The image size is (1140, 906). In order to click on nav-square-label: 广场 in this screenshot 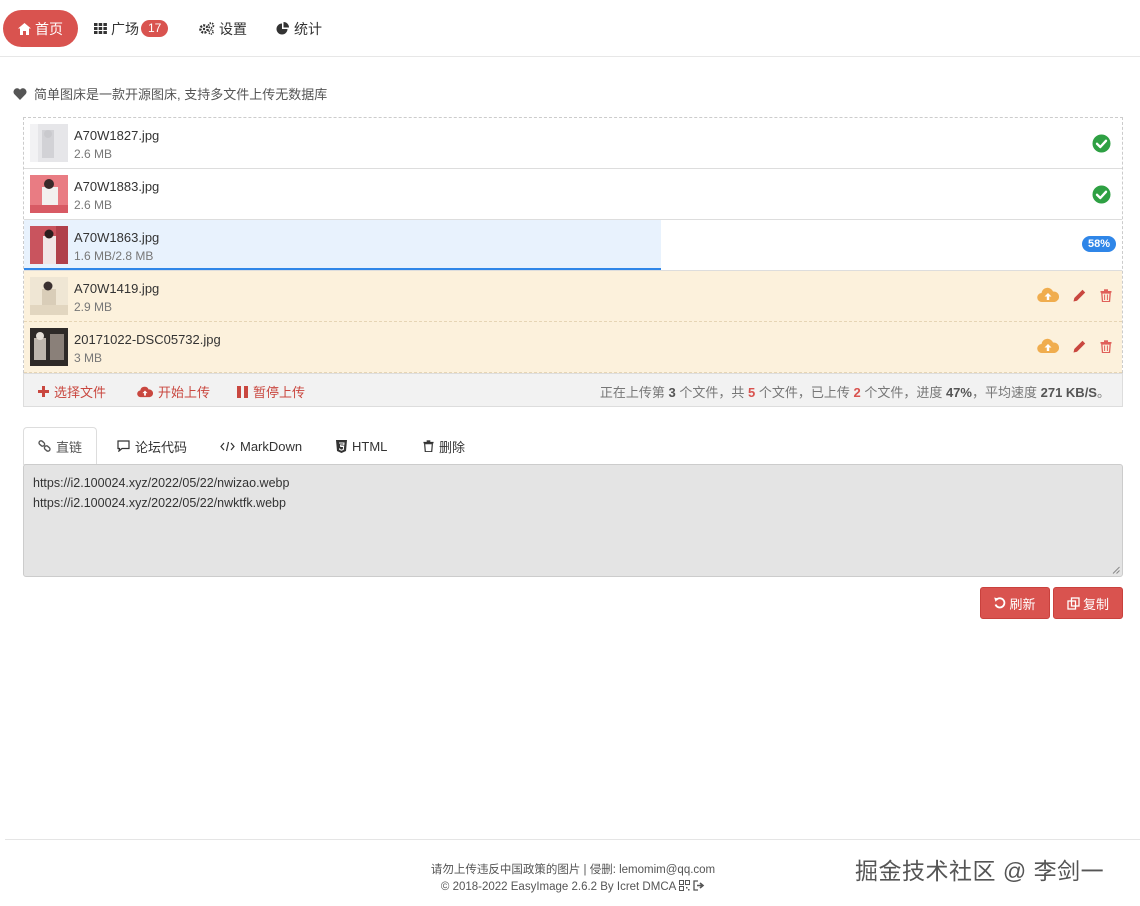, I will do `click(125, 28)`.